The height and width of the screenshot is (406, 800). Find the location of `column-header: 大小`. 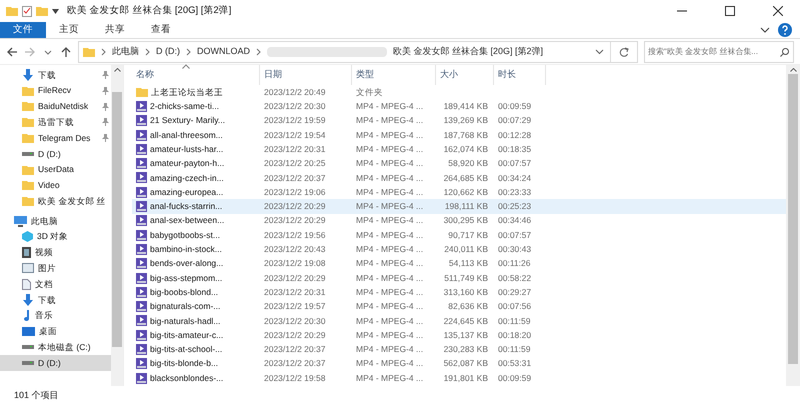

column-header: 大小 is located at coordinates (465, 75).